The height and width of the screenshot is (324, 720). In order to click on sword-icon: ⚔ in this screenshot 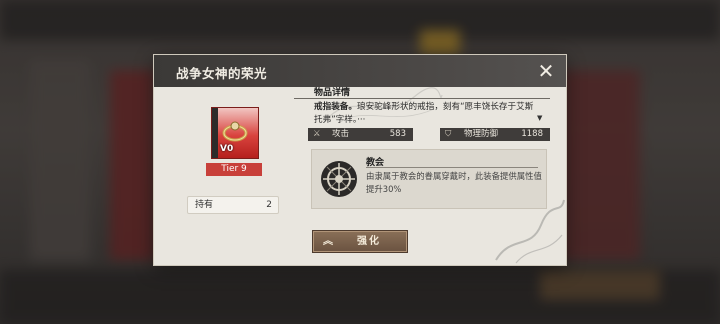, I will do `click(317, 134)`.